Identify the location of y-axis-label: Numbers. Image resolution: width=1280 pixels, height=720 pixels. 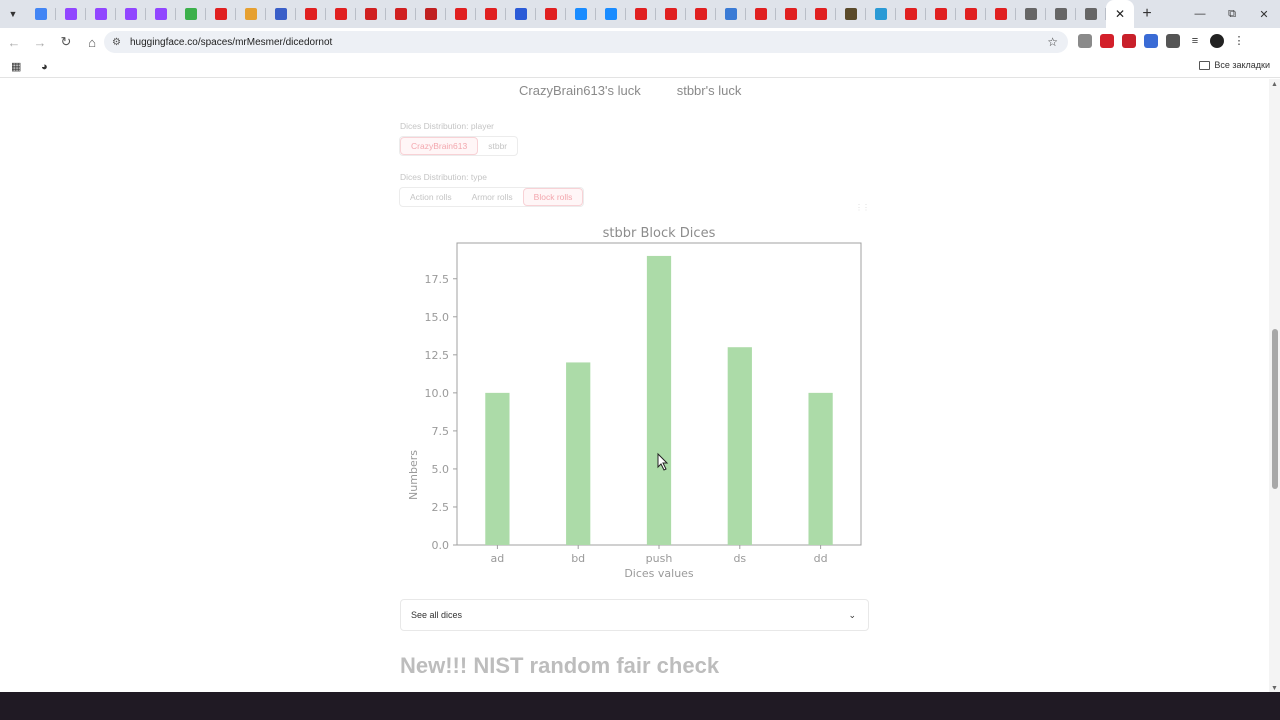
(413, 475).